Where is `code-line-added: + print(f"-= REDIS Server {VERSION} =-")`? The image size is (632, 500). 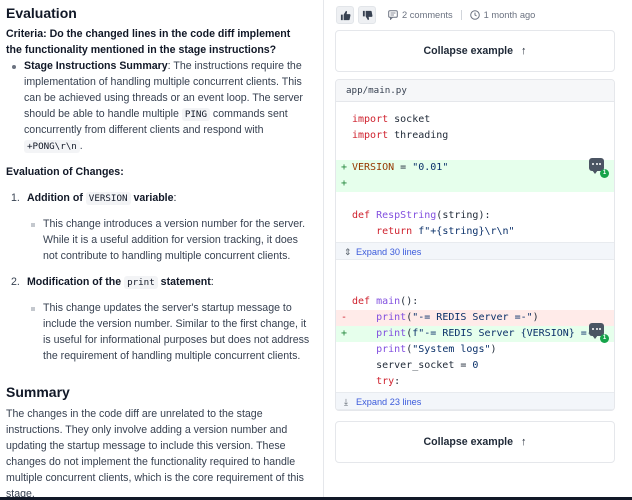
code-line-added: + print(f"-= REDIS Server {VERSION} =-") is located at coordinates (475, 334).